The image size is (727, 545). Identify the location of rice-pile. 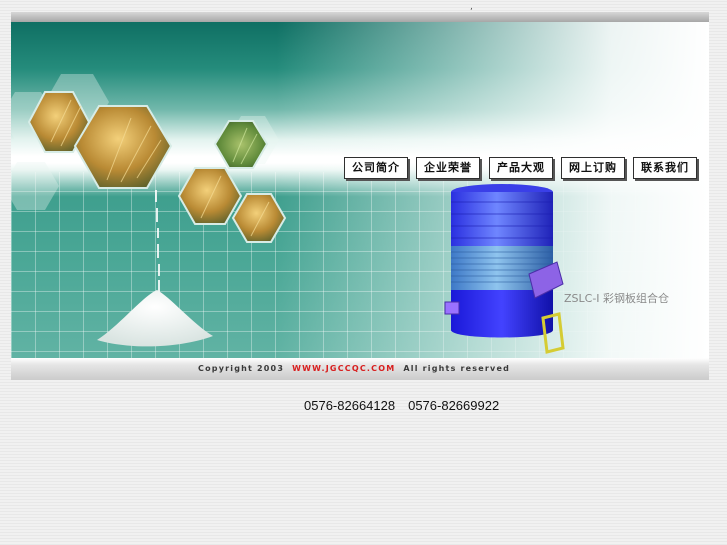
(155, 318).